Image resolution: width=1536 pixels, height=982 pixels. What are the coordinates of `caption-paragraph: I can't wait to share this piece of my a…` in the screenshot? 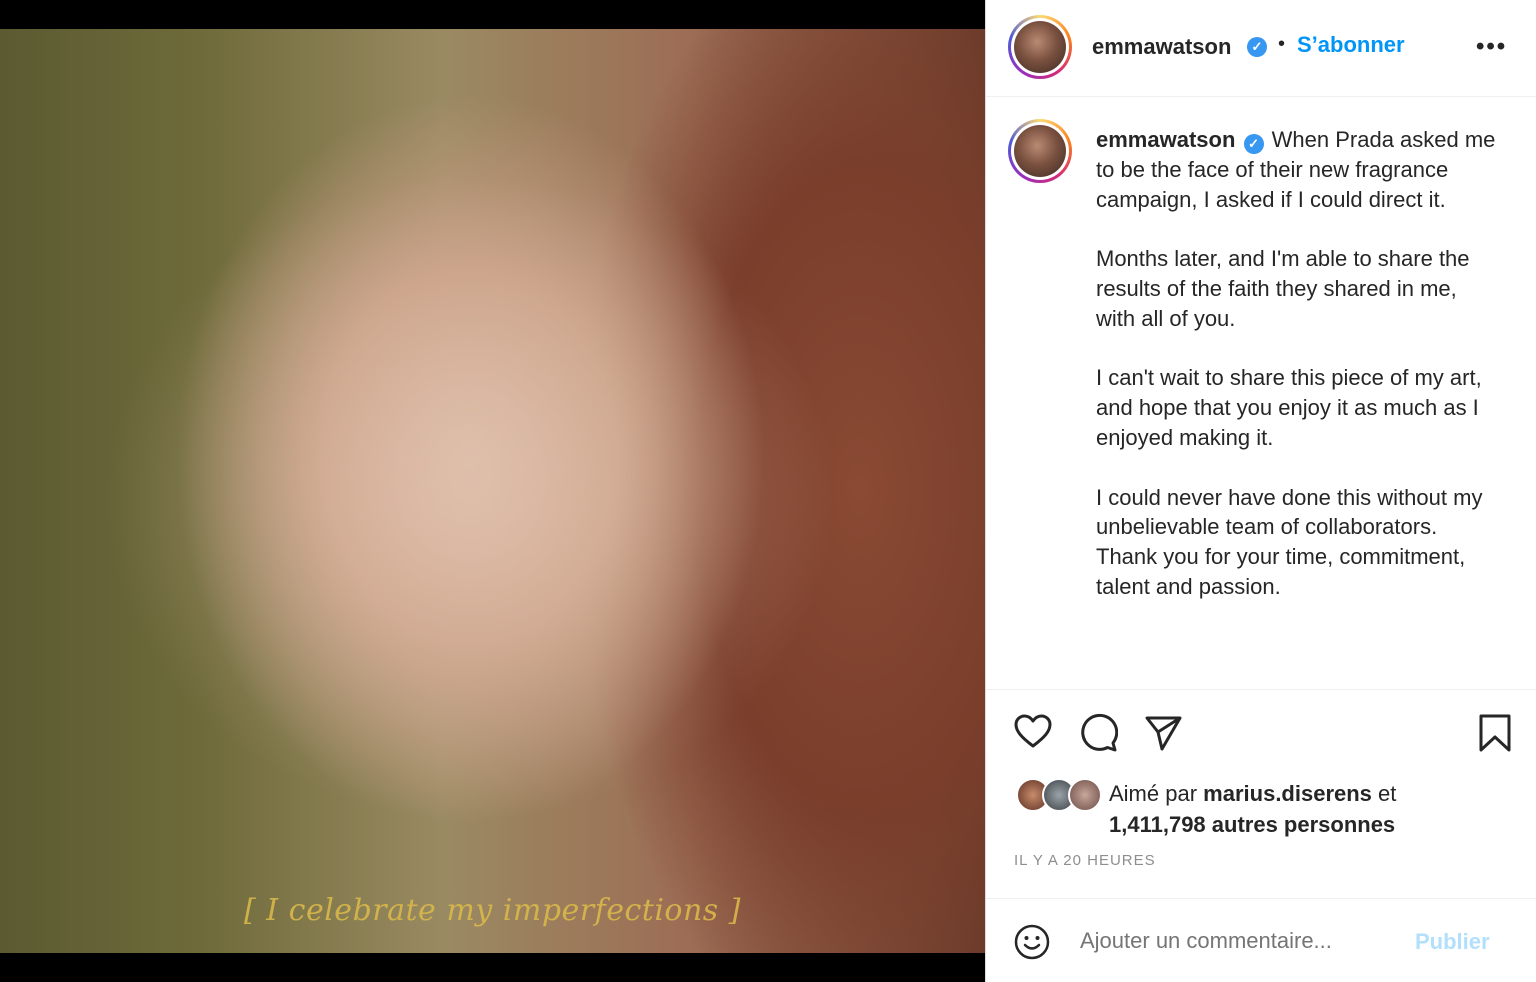 It's located at (1289, 407).